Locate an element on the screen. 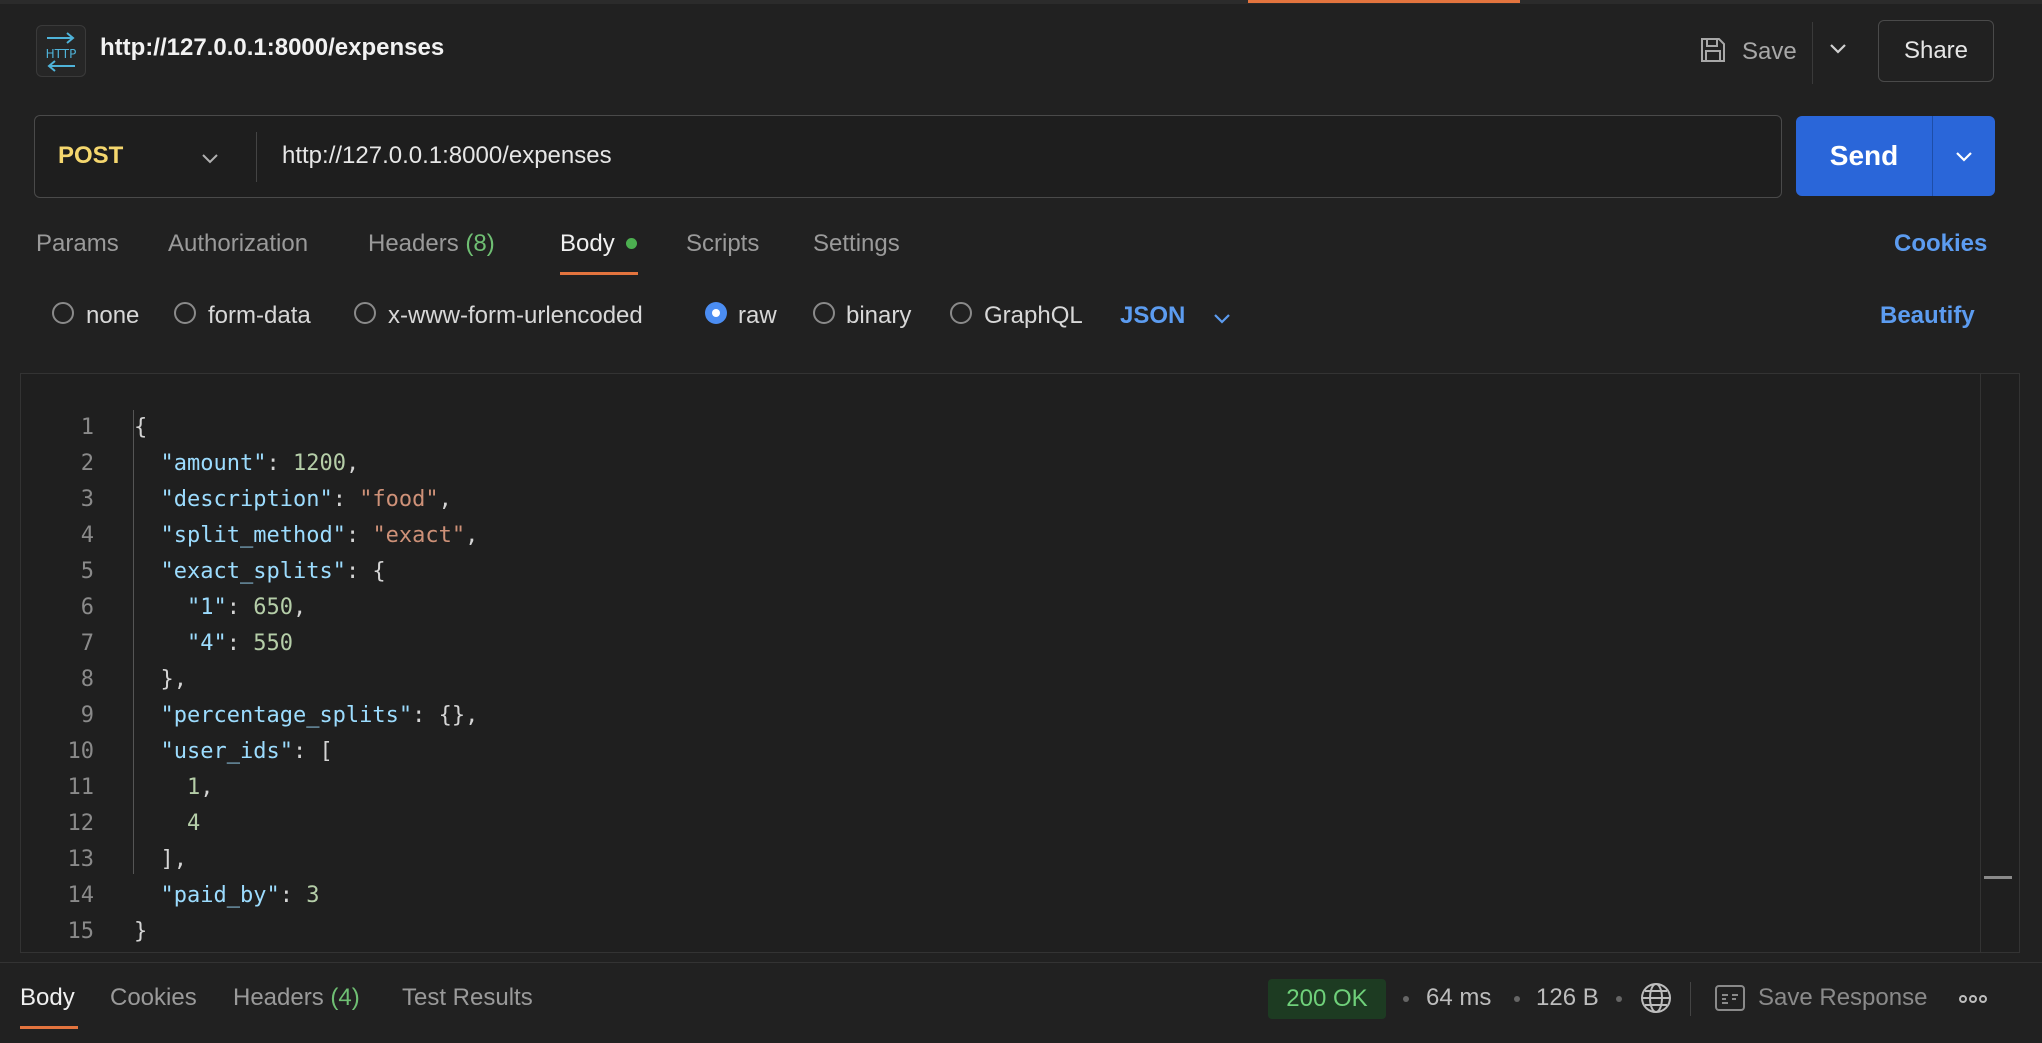 This screenshot has width=2042, height=1043. send-button: Send is located at coordinates (1864, 156).